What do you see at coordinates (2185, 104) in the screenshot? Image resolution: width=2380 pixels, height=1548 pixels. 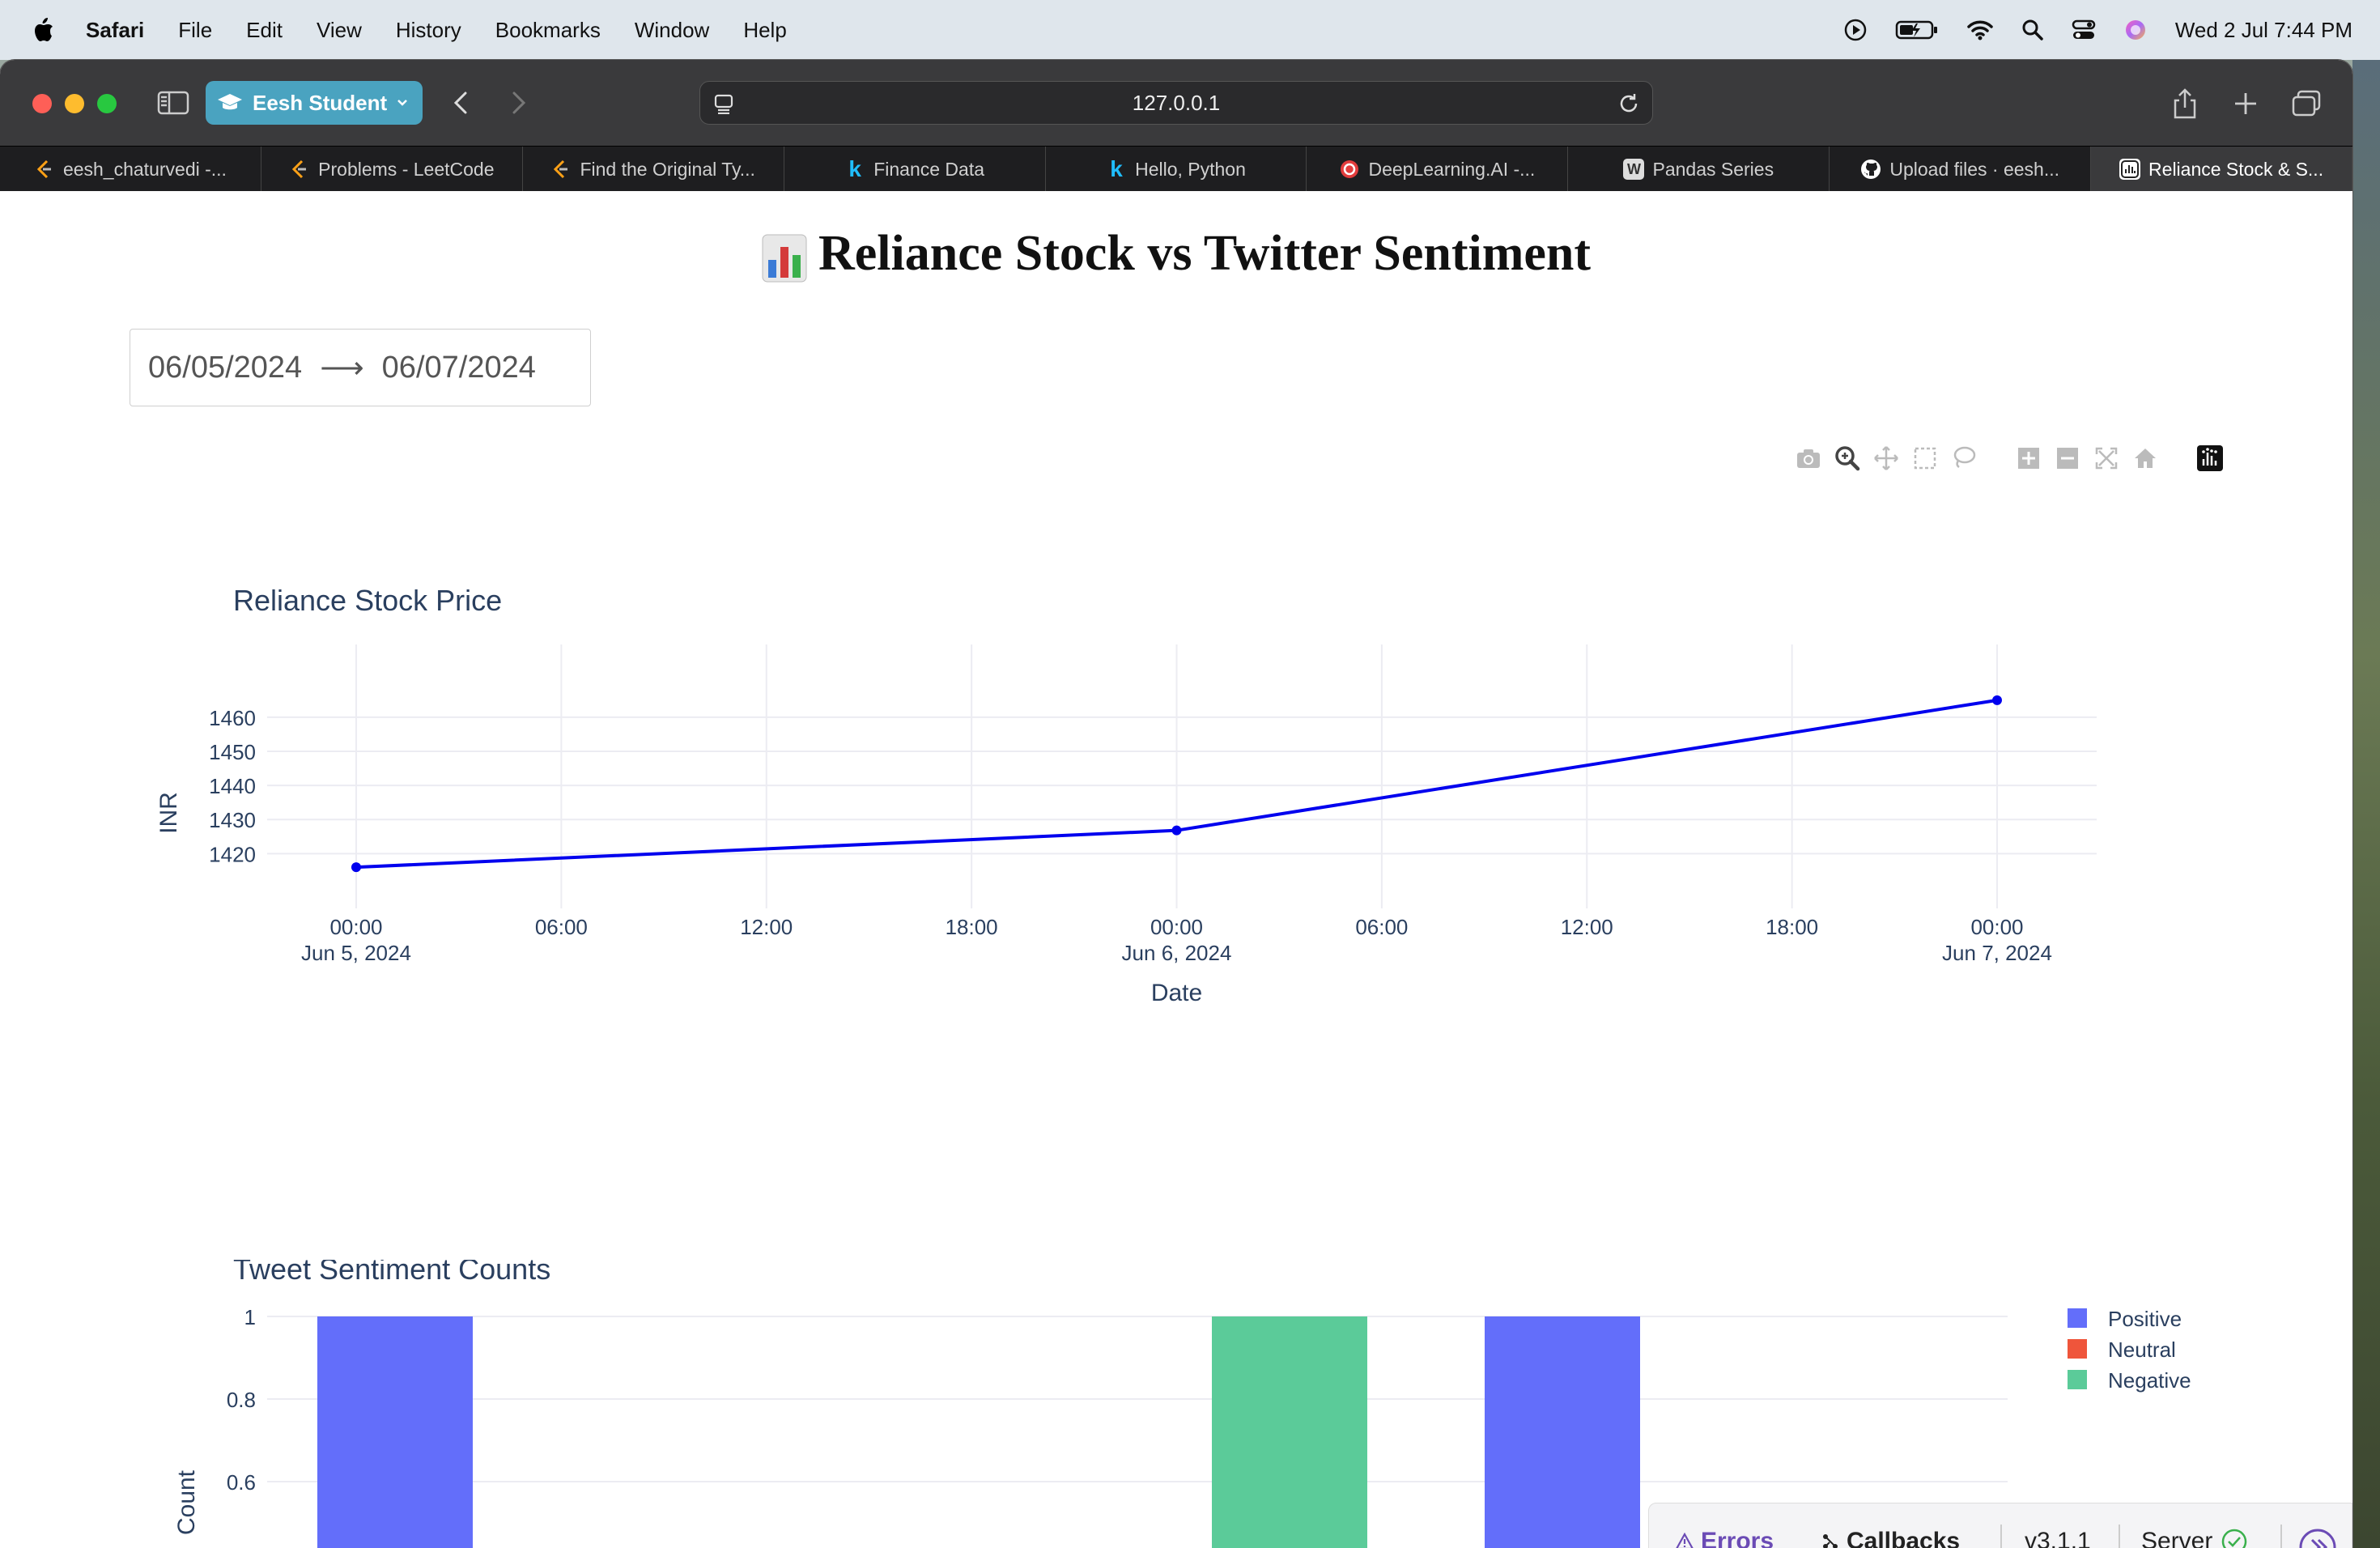 I see `share-icon` at bounding box center [2185, 104].